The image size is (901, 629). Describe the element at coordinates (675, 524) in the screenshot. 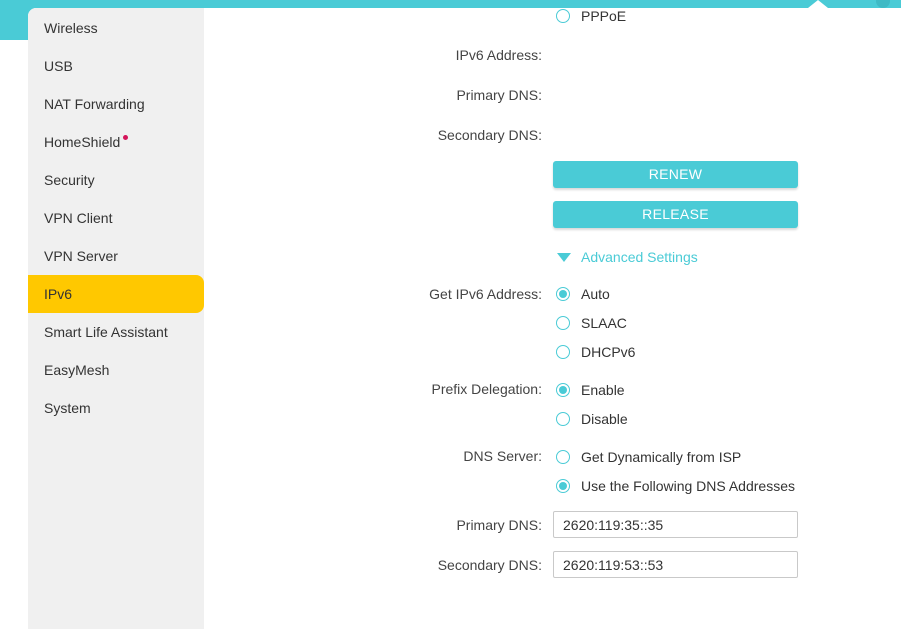

I see `primary-dns-input` at that location.